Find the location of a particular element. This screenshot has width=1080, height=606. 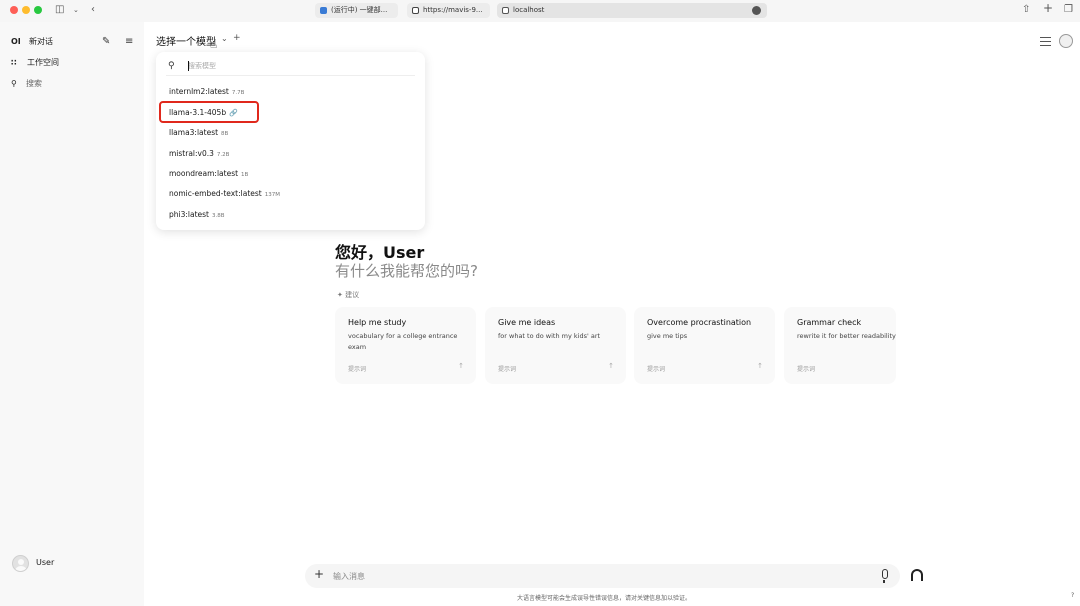

sidebar-item-label: 搜索 is located at coordinates (34, 83).